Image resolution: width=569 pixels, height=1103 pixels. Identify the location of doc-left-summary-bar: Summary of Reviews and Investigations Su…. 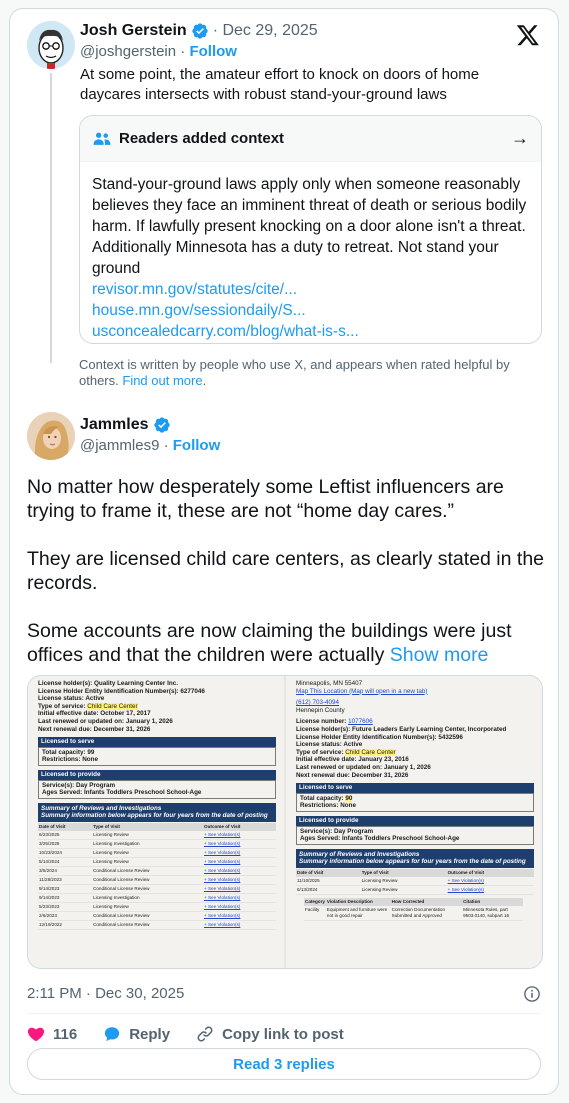
(157, 812).